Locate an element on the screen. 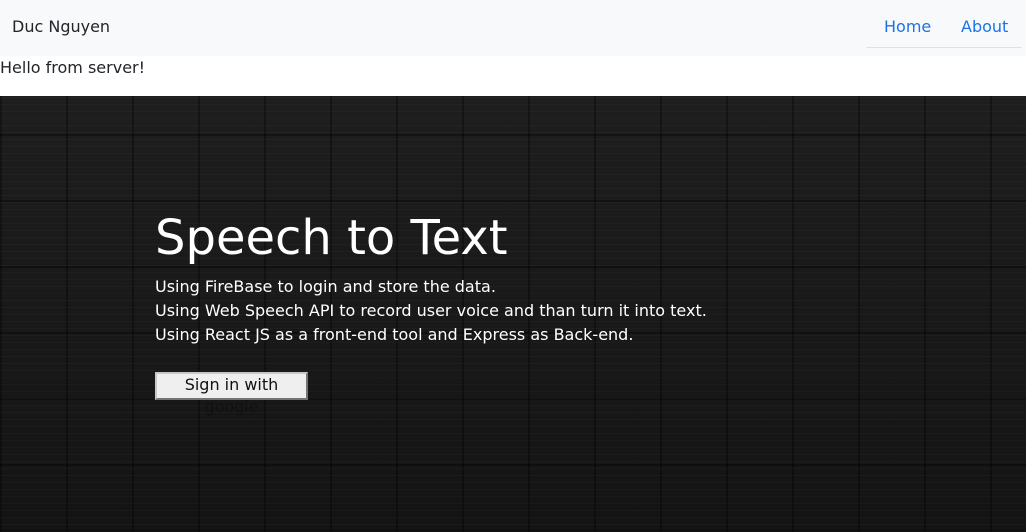 The width and height of the screenshot is (1026, 532). nav-link-about: About is located at coordinates (984, 27).